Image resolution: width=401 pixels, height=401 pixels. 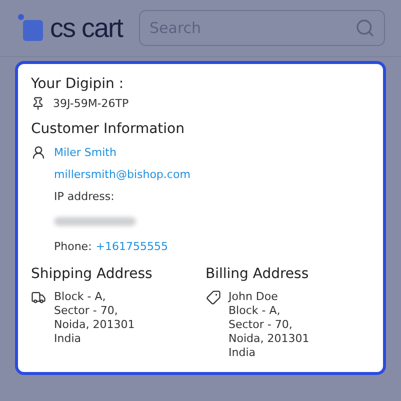 I want to click on section-title: Billing Address, so click(x=258, y=274).